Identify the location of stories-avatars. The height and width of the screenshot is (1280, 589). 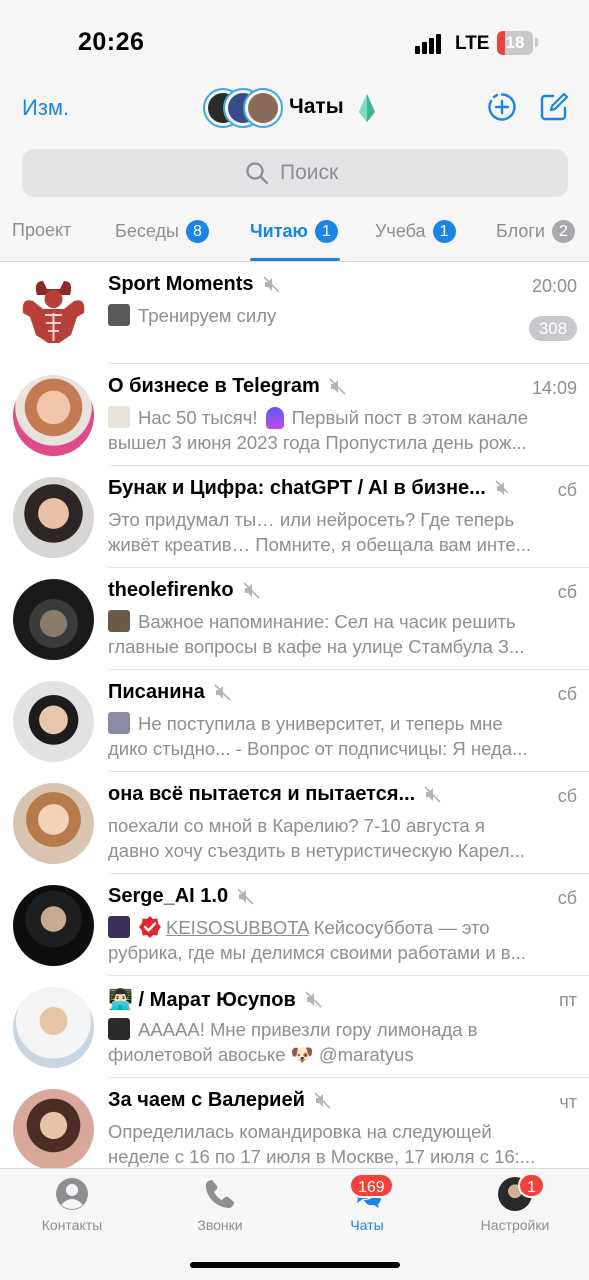
(243, 108).